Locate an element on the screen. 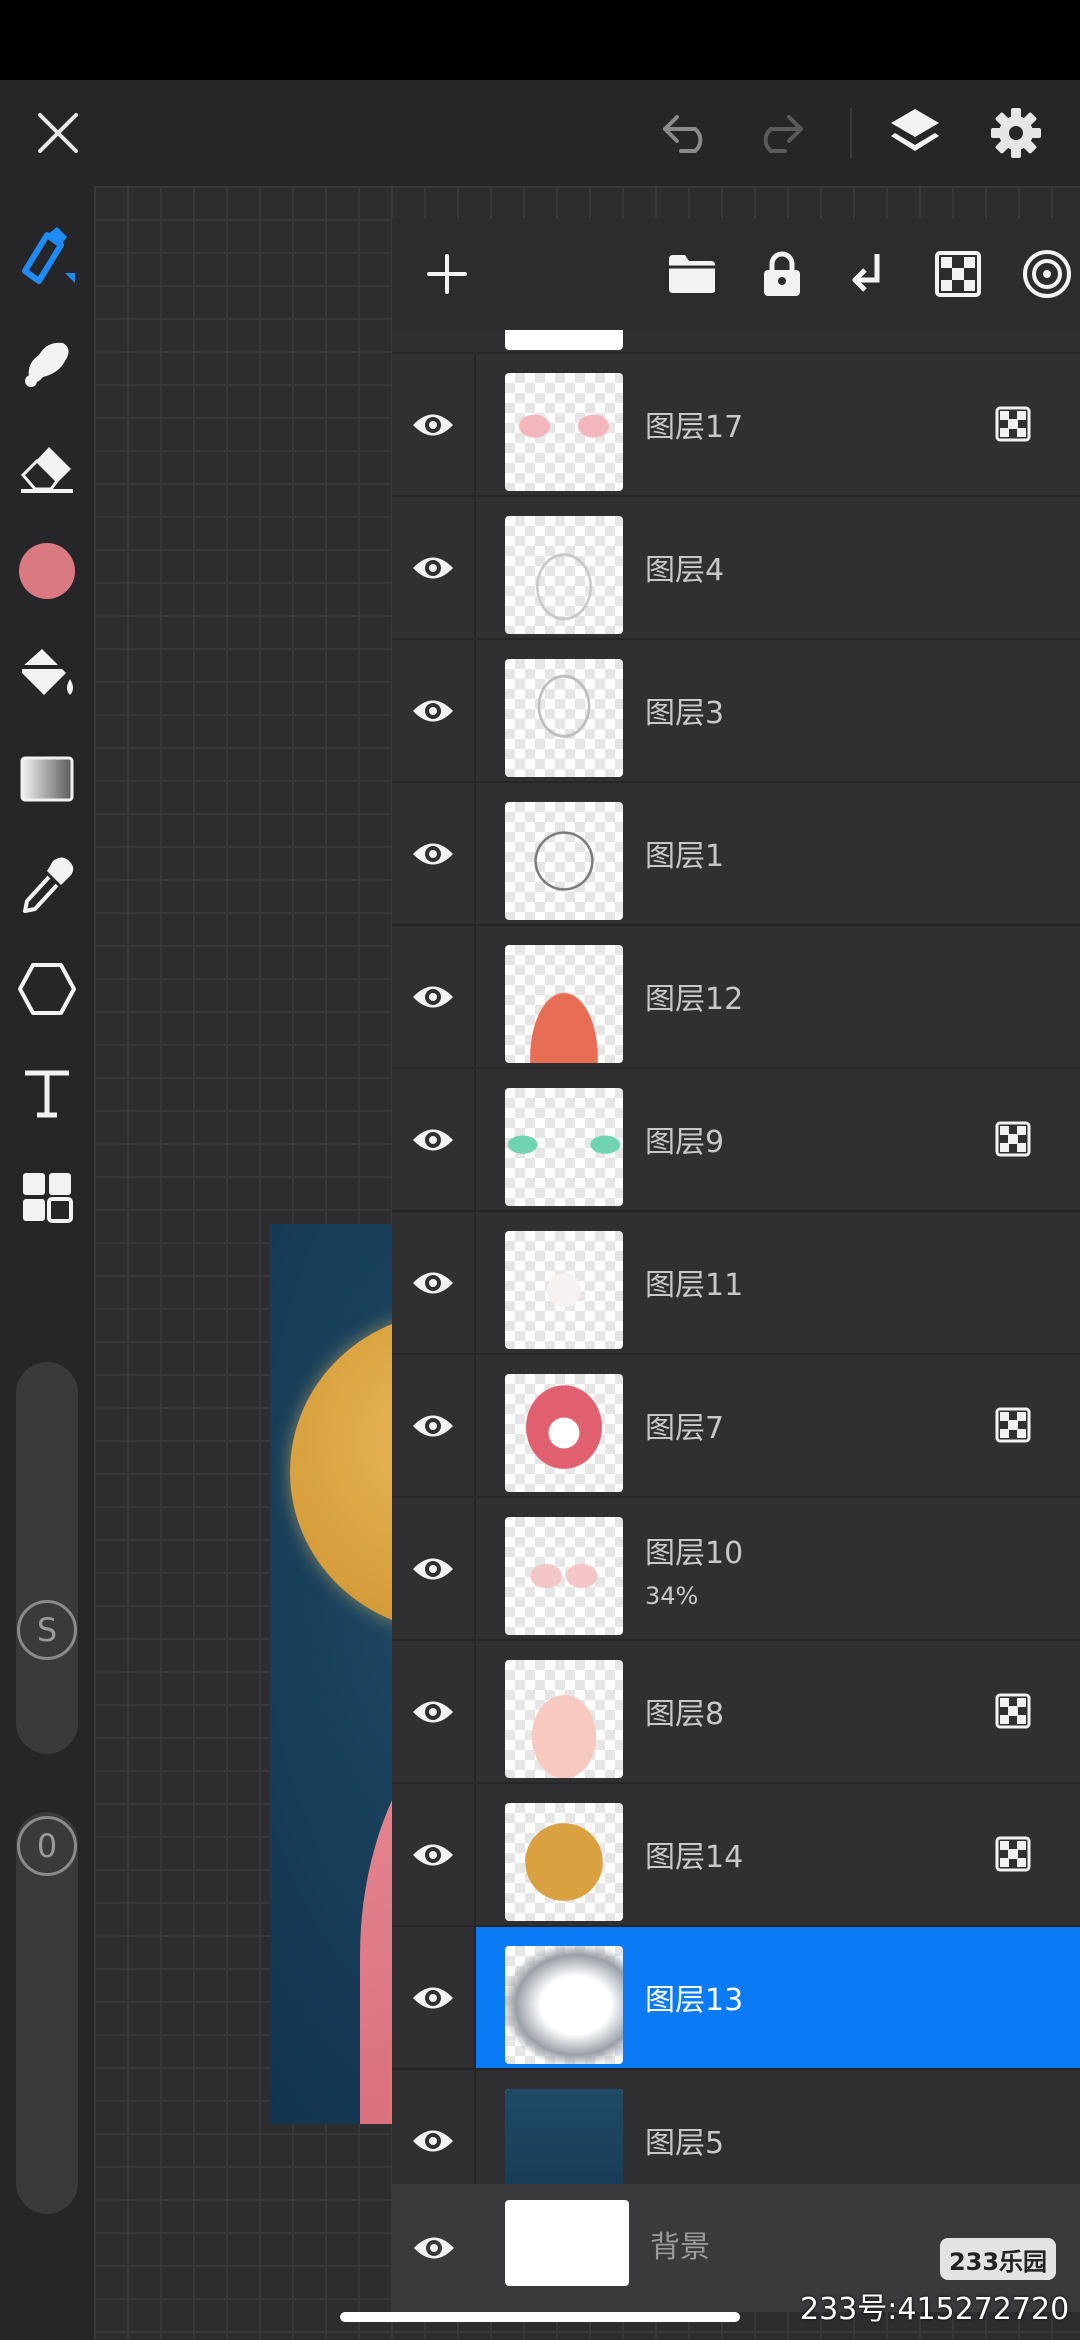 The width and height of the screenshot is (1080, 2340). alpha-lock-icon is located at coordinates (958, 274).